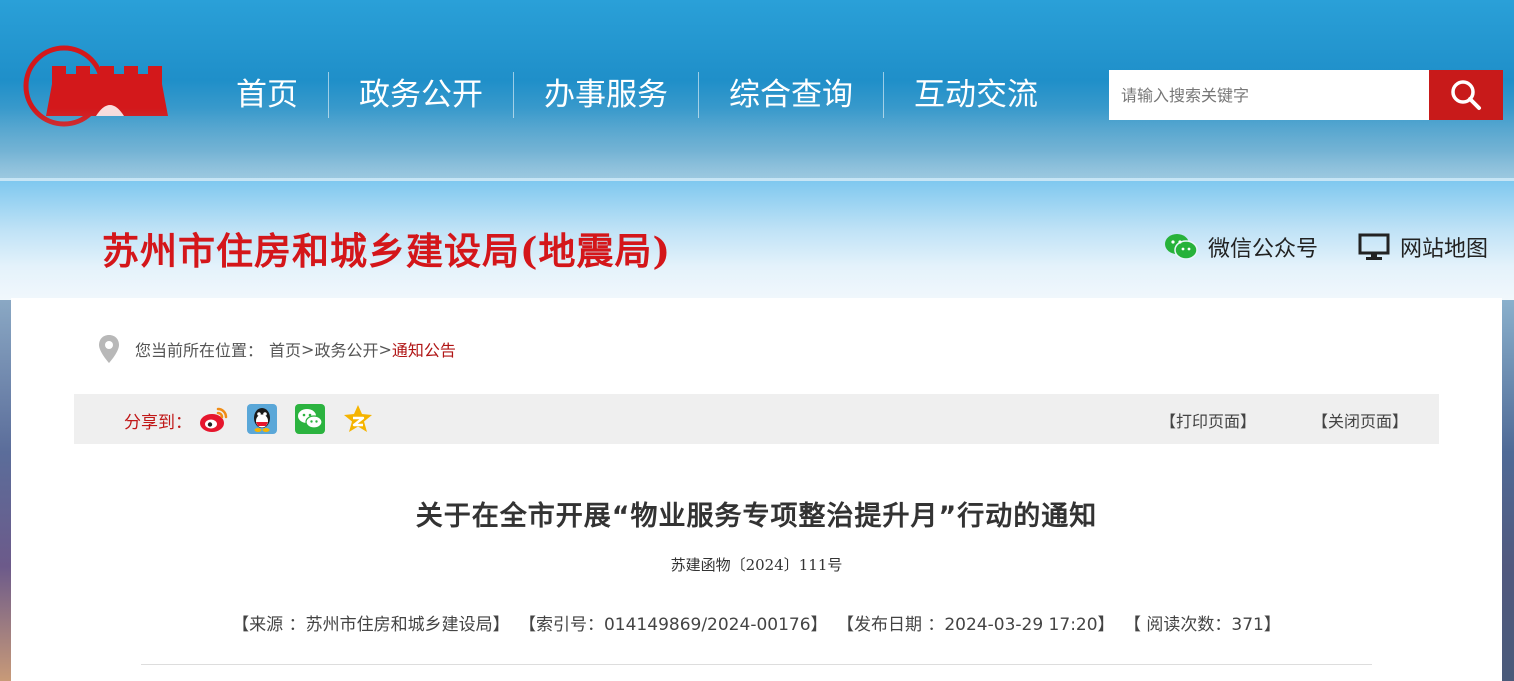  I want to click on print-page-button: 【打印页面】, so click(1208, 420).